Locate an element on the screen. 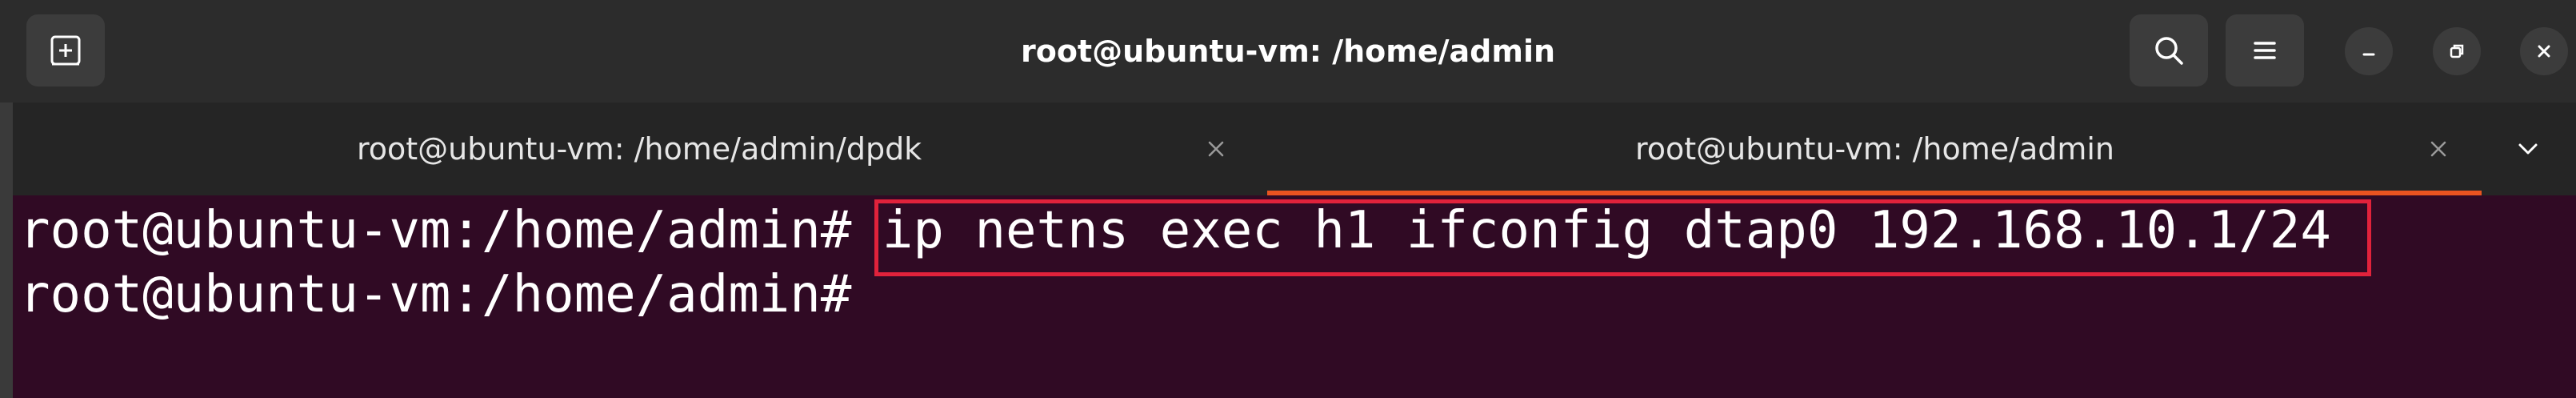 The image size is (2576, 398). window-edge is located at coordinates (6, 251).